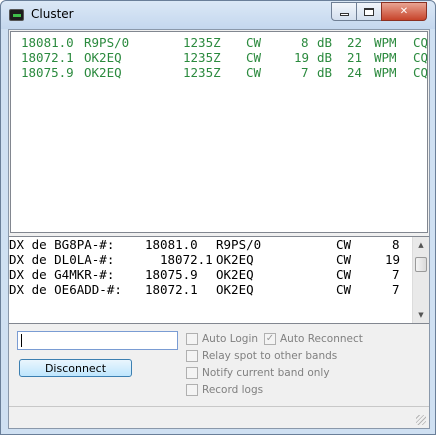  I want to click on minimize-button, so click(344, 11).